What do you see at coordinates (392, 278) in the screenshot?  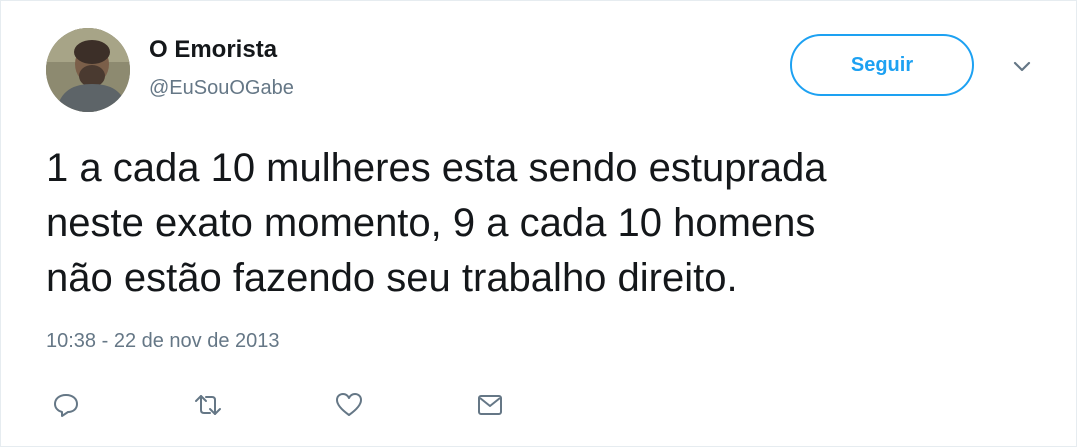 I see `tweet-text-line: não estão fazendo seu trabalho direito.` at bounding box center [392, 278].